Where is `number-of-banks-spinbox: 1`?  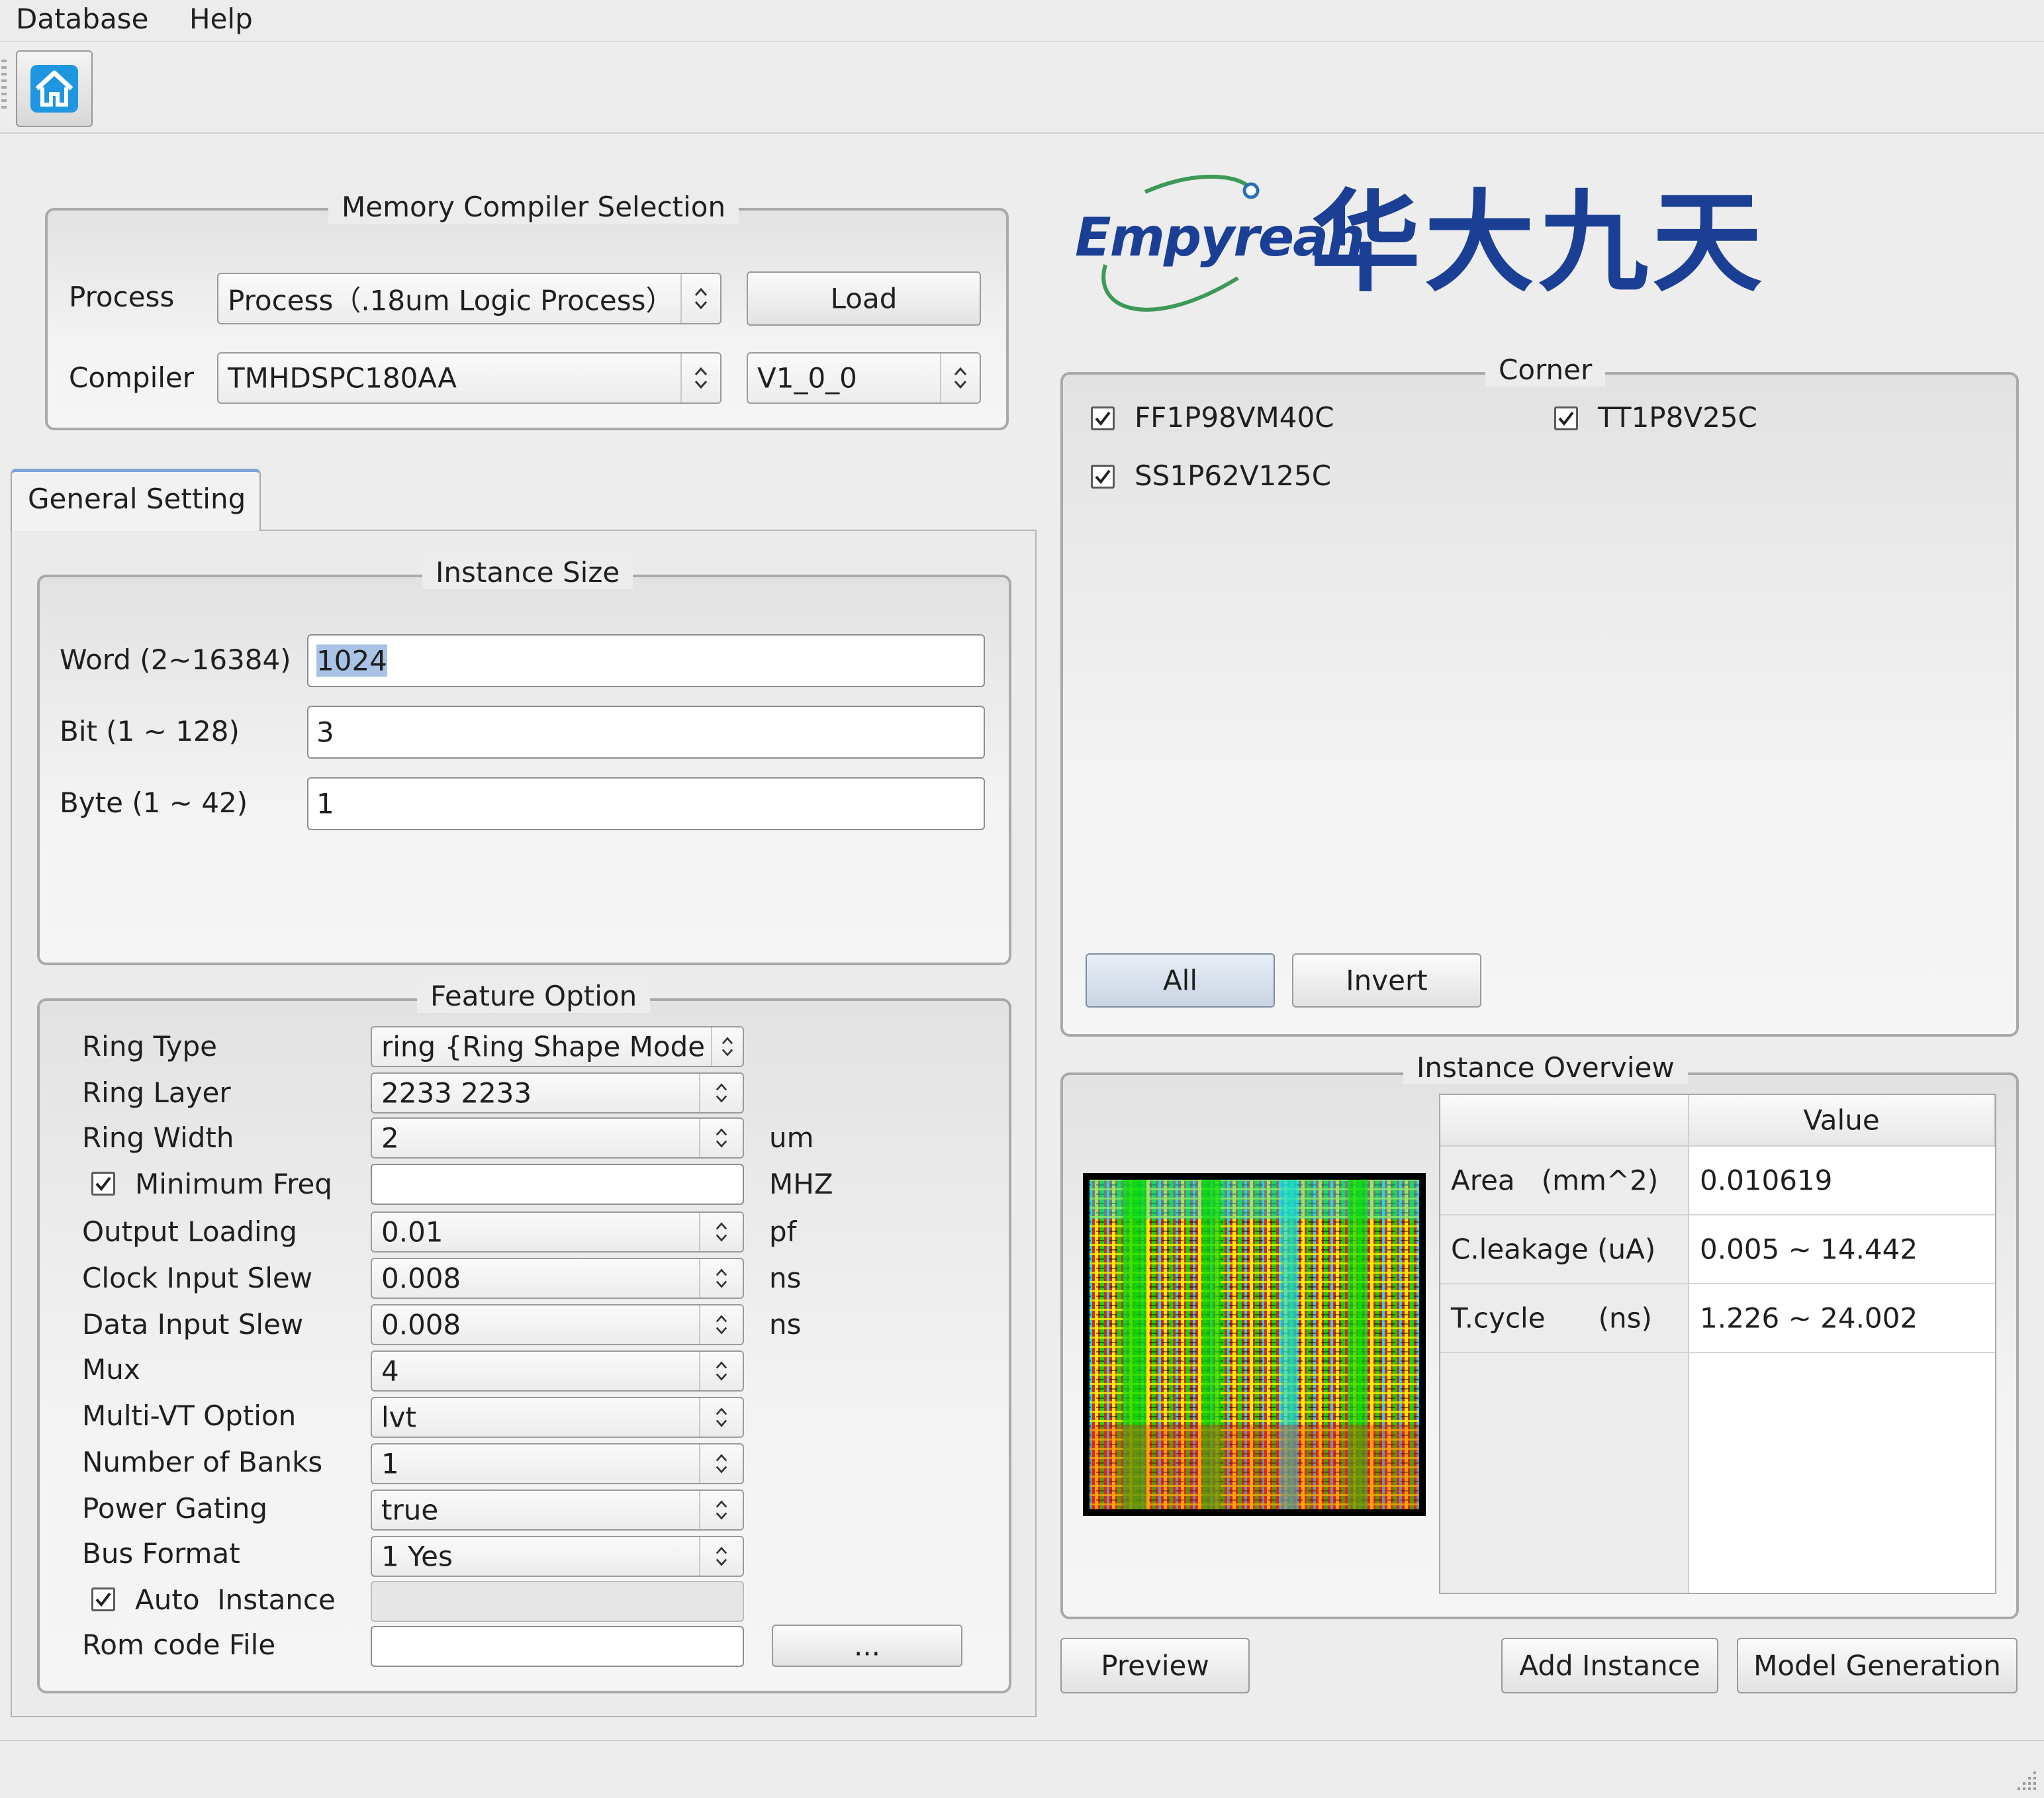
number-of-banks-spinbox: 1 is located at coordinates (557, 1464).